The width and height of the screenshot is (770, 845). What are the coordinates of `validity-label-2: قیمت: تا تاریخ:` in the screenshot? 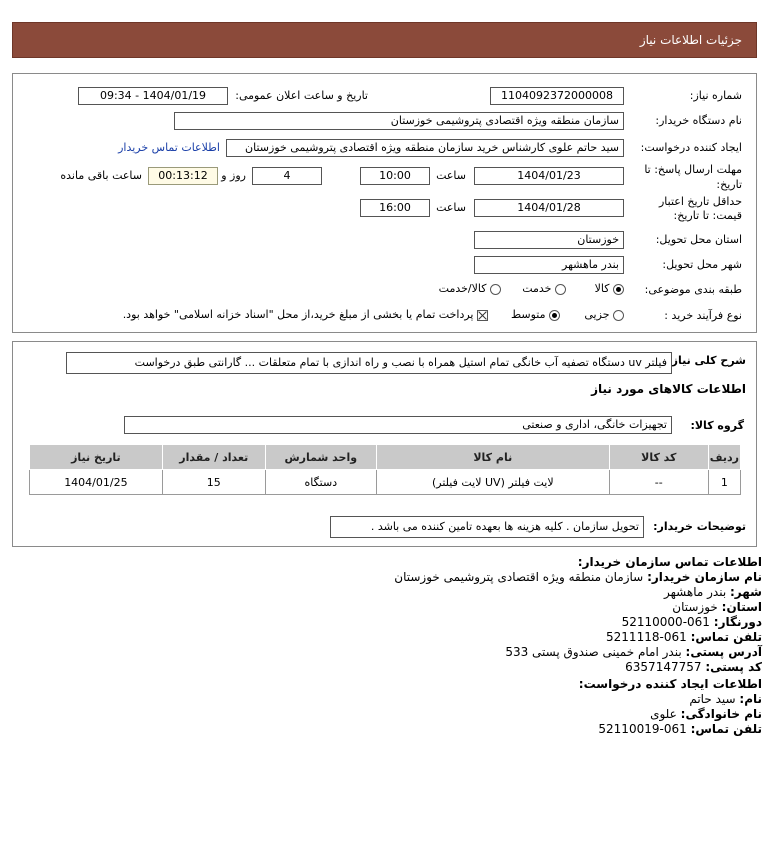 It's located at (707, 215).